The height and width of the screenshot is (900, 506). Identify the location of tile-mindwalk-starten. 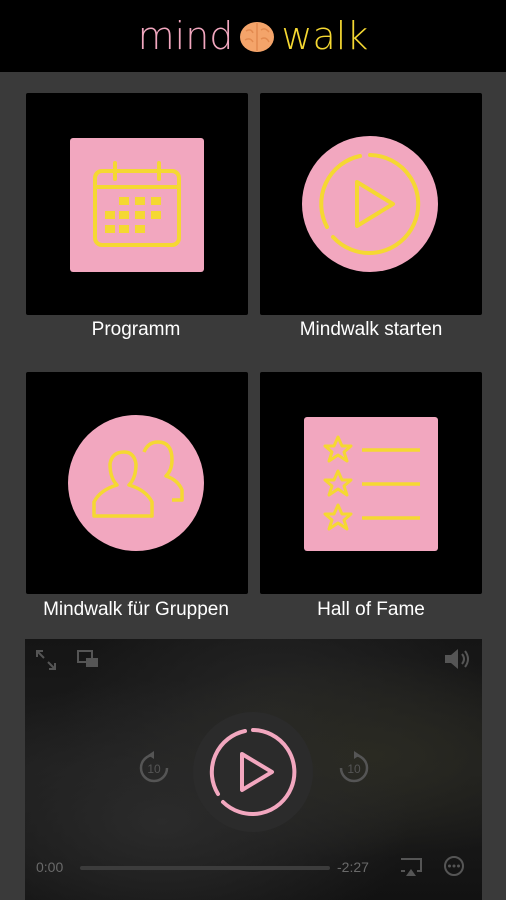
(371, 204).